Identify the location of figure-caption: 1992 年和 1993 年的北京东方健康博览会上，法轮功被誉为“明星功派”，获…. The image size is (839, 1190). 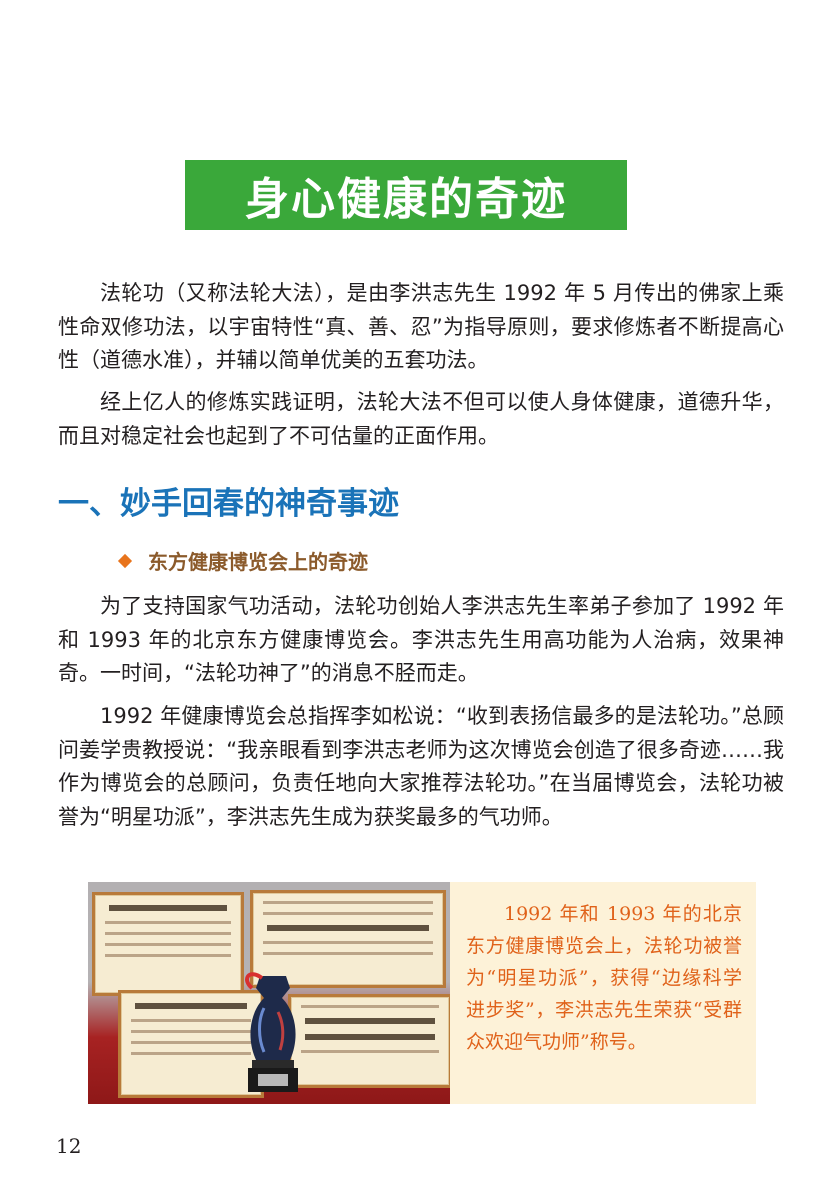
(604, 978).